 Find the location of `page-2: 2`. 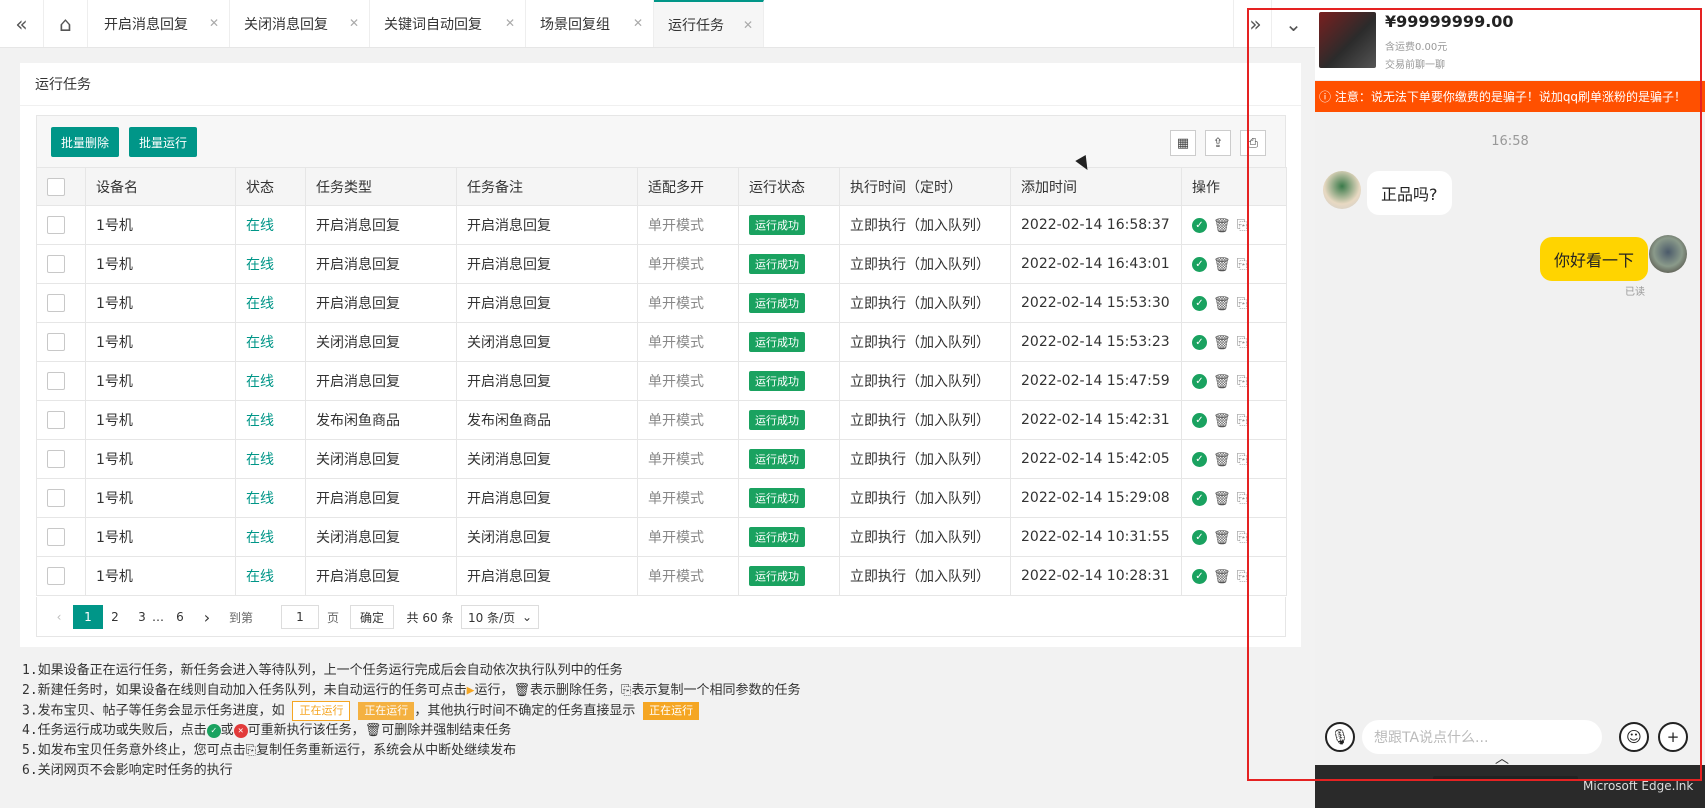

page-2: 2 is located at coordinates (115, 617).